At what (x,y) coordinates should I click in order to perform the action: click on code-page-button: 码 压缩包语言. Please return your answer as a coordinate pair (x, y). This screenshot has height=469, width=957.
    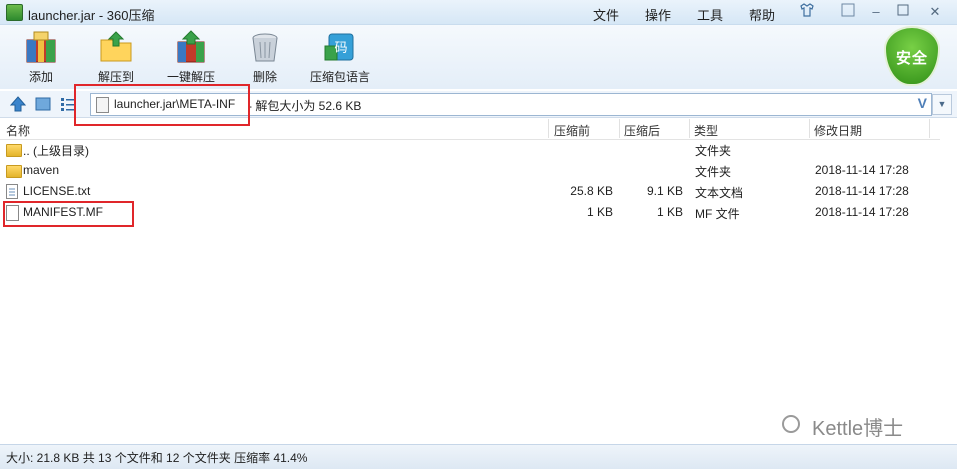
    Looking at the image, I should click on (340, 57).